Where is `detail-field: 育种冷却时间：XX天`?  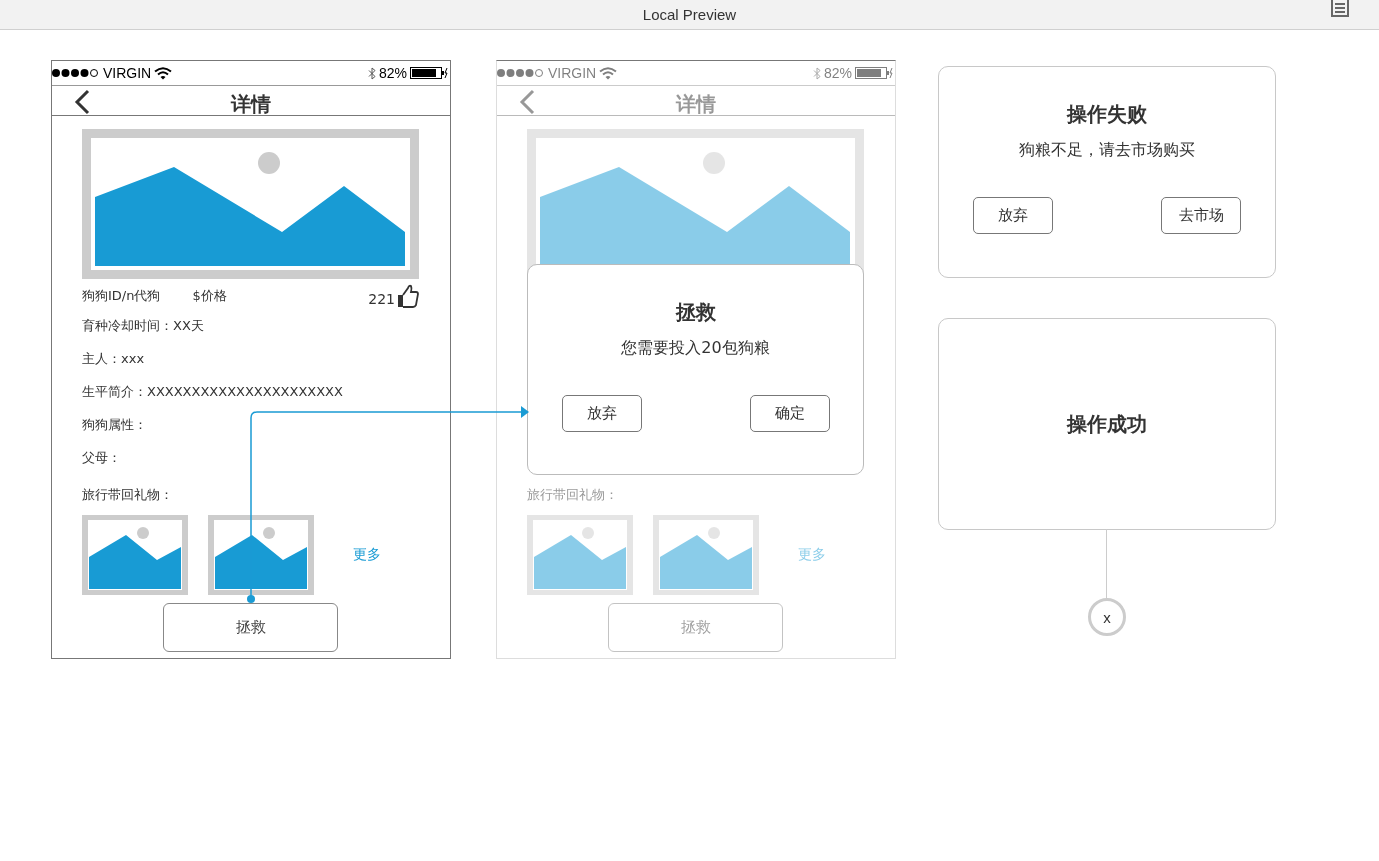 detail-field: 育种冷却时间：XX天 is located at coordinates (266, 325).